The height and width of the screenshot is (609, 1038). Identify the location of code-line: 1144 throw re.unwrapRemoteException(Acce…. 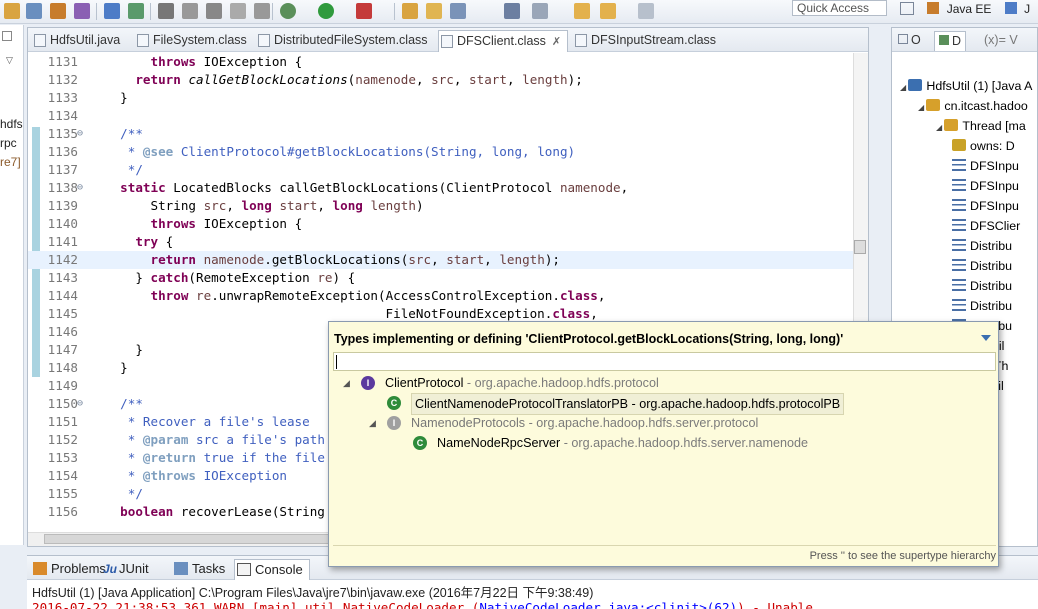
(440, 296).